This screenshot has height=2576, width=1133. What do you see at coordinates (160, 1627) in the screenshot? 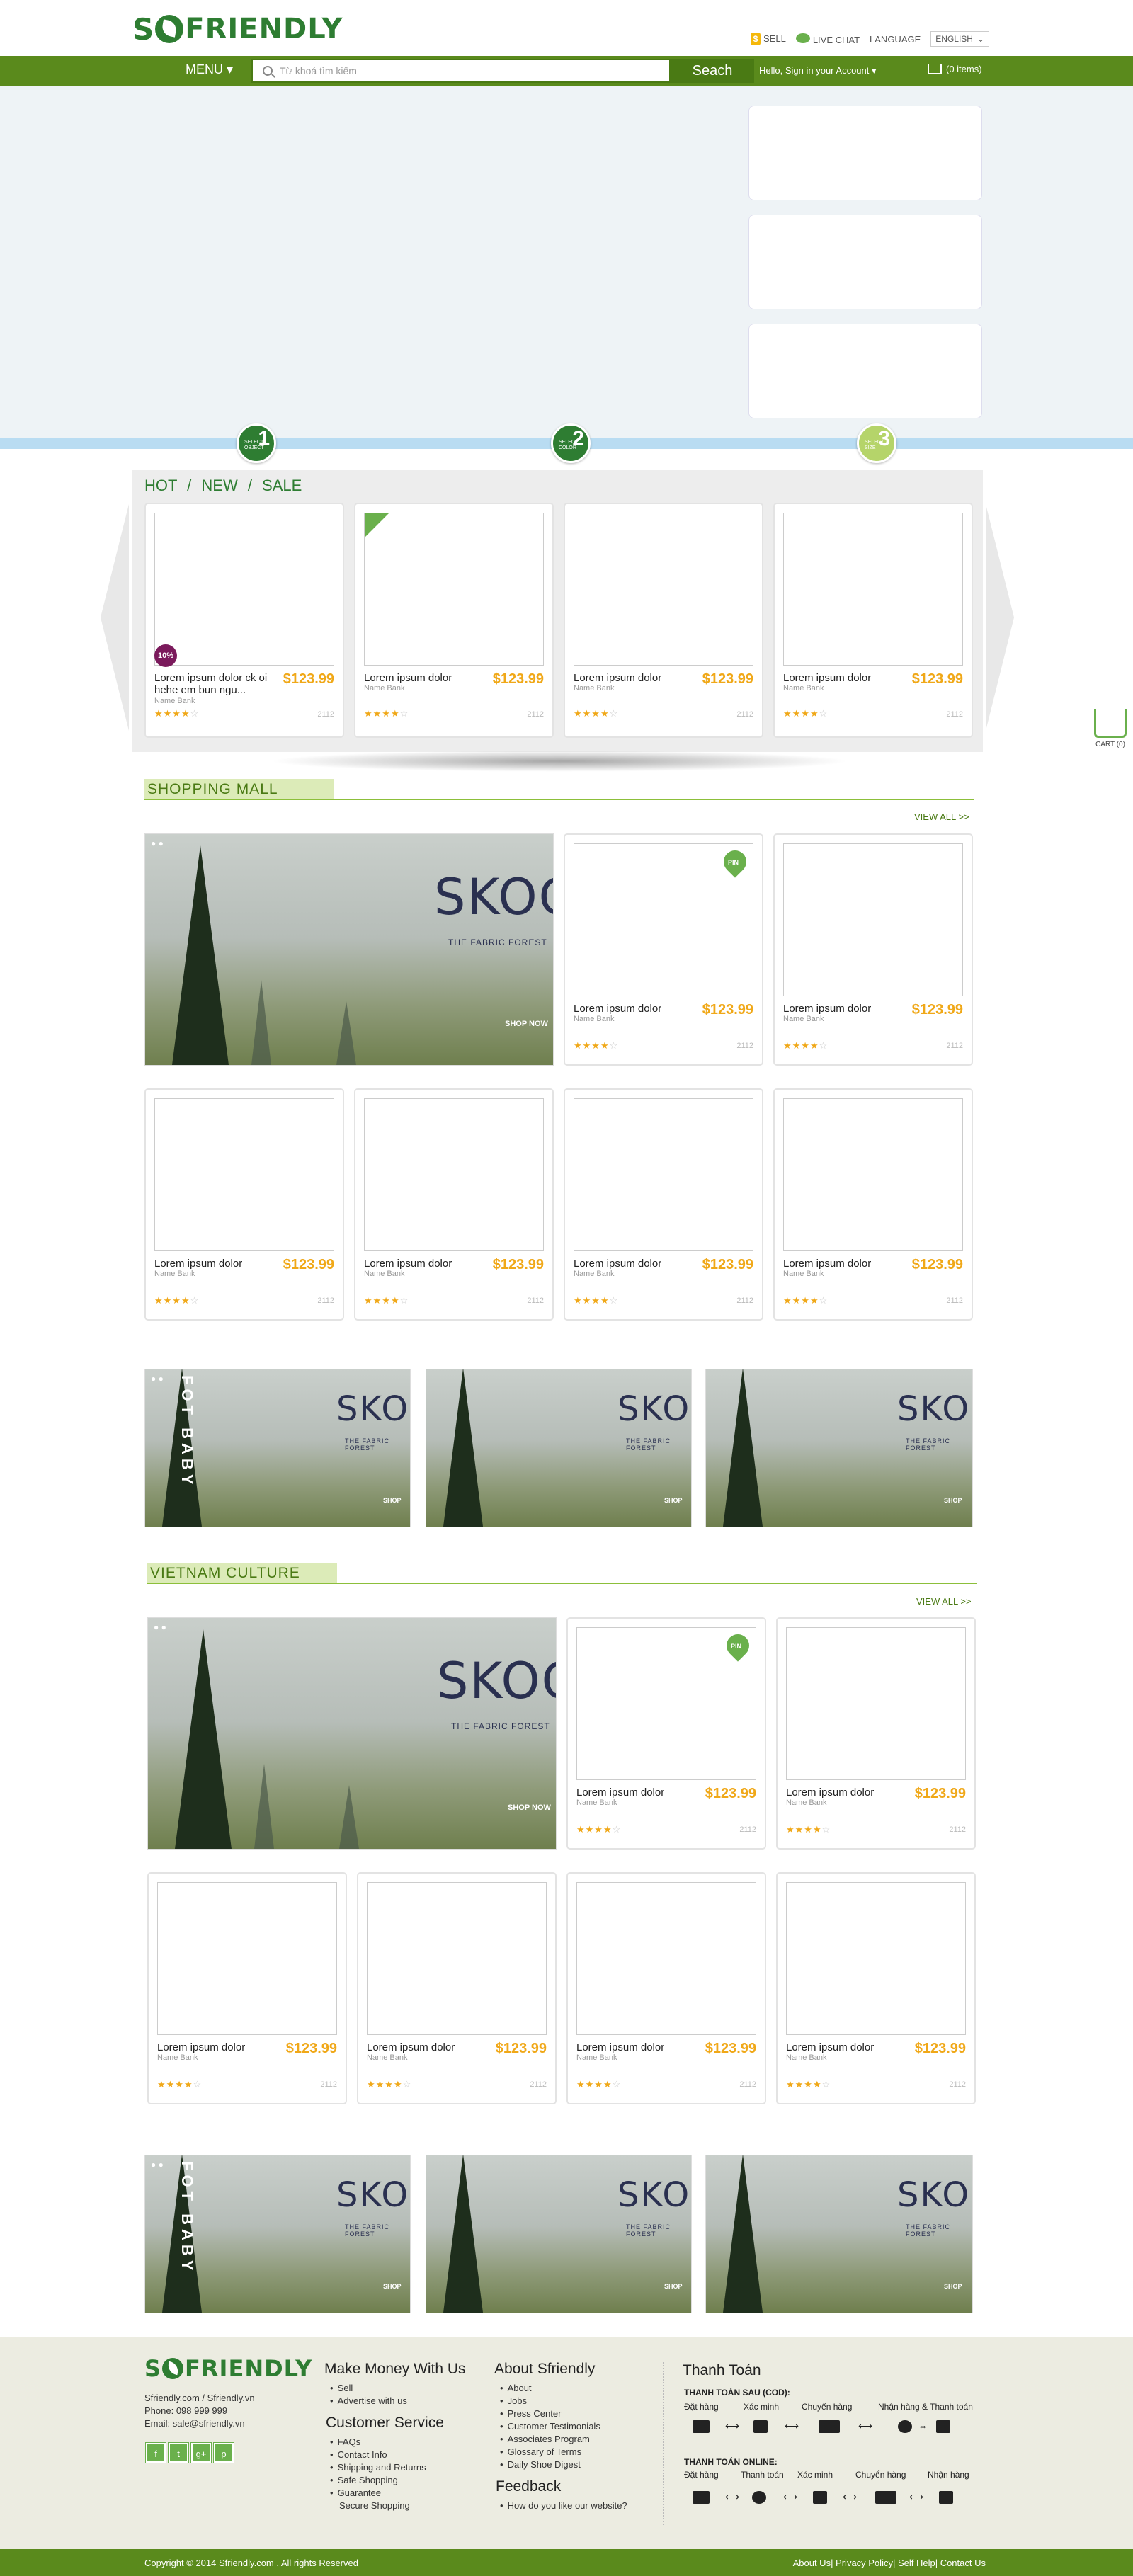
I see `carousel-dots: ● ●` at bounding box center [160, 1627].